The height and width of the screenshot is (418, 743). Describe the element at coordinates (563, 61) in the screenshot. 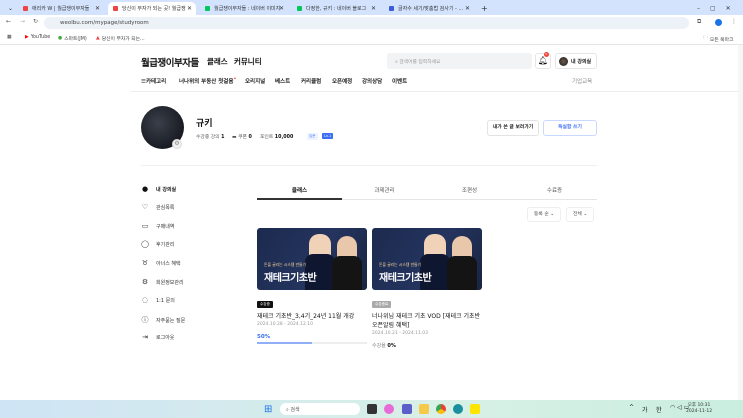

I see `avatar` at that location.